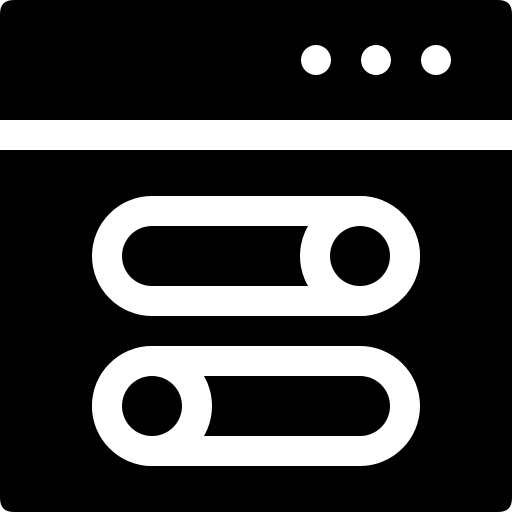 The height and width of the screenshot is (512, 512). Describe the element at coordinates (360, 256) in the screenshot. I see `toggle-top-knob` at that location.